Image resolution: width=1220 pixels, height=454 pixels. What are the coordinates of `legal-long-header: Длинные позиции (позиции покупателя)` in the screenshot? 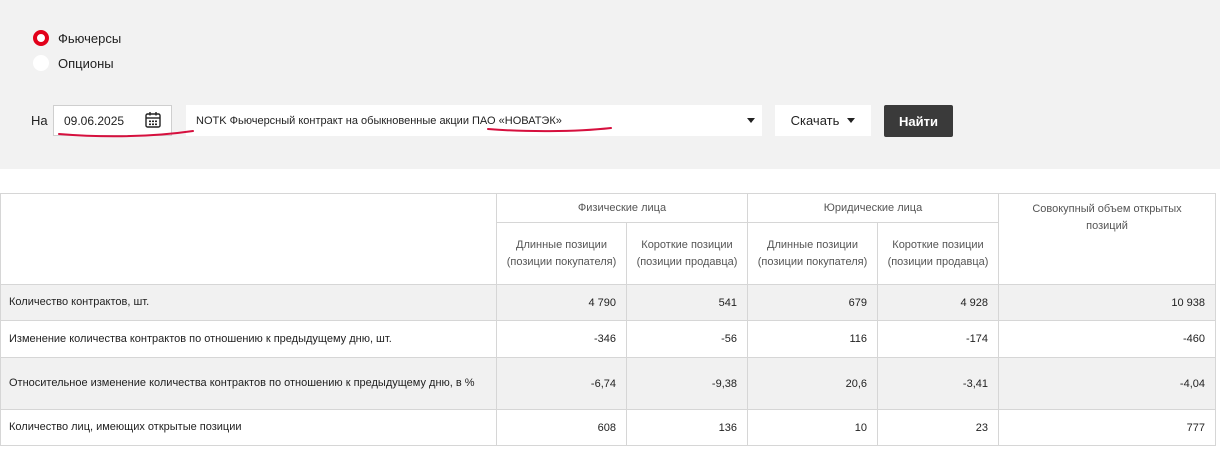 It's located at (812, 253).